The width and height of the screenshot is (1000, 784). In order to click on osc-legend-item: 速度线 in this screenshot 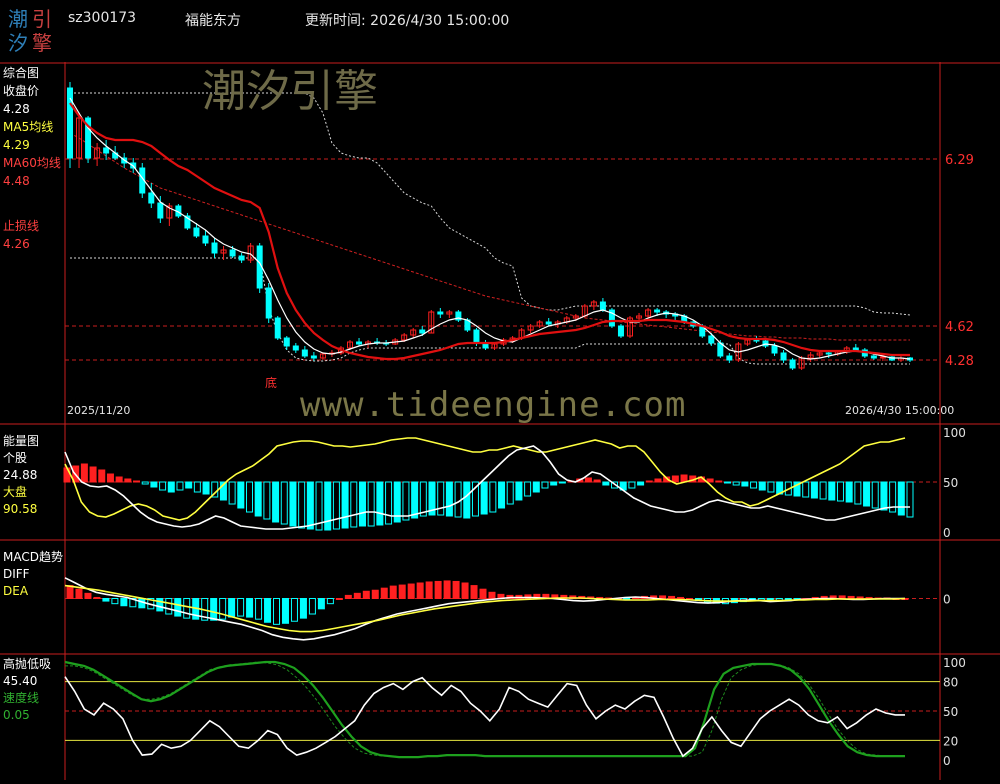, I will do `click(21, 698)`.